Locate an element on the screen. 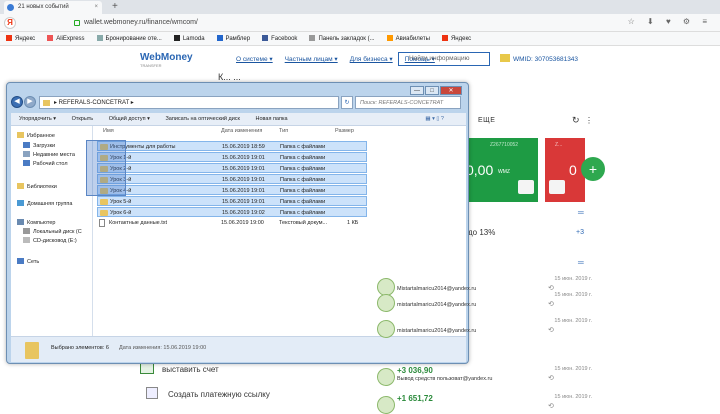 The width and height of the screenshot is (720, 414). wmid-text: WMID: 307053681343 is located at coordinates (546, 59).